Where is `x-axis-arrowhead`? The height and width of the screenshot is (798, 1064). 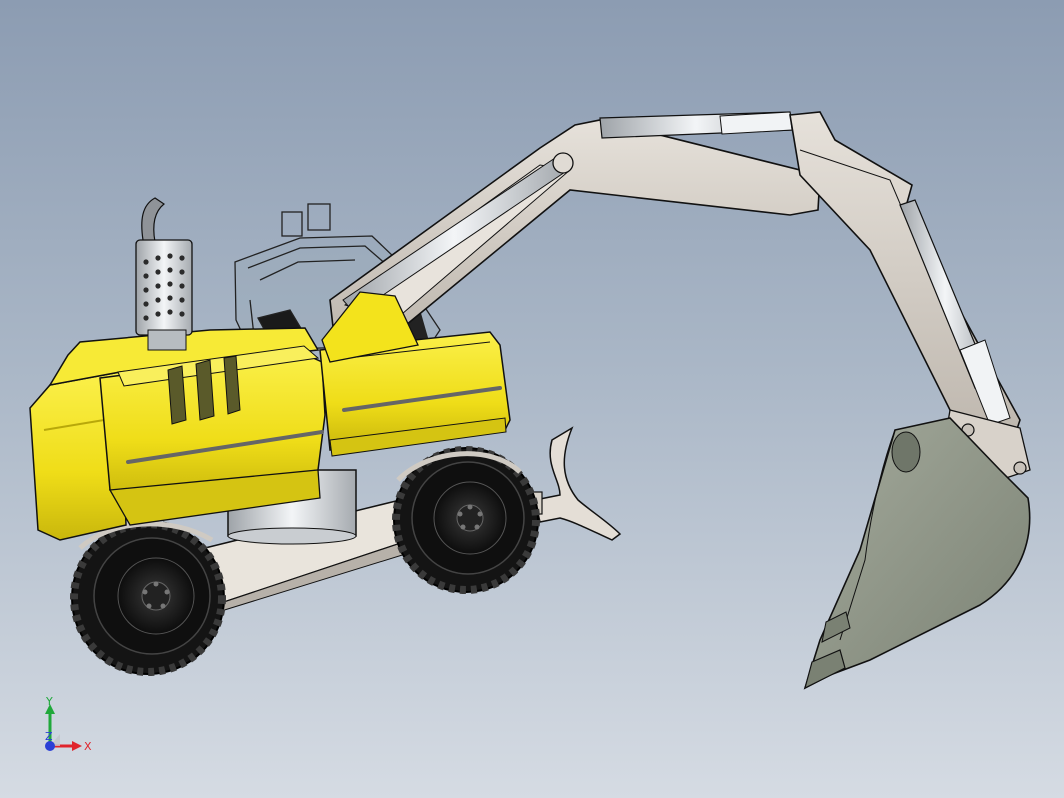 x-axis-arrowhead is located at coordinates (77, 746).